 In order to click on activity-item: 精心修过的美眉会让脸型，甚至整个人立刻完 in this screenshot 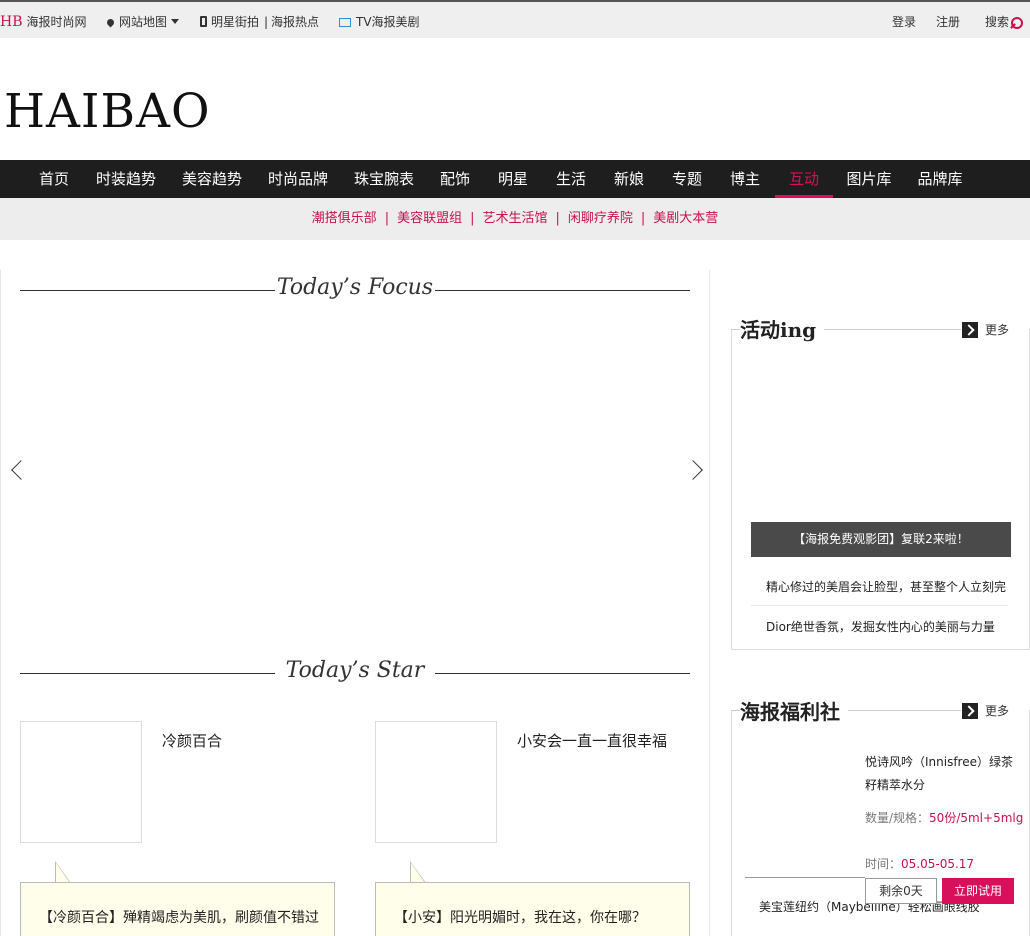, I will do `click(886, 586)`.